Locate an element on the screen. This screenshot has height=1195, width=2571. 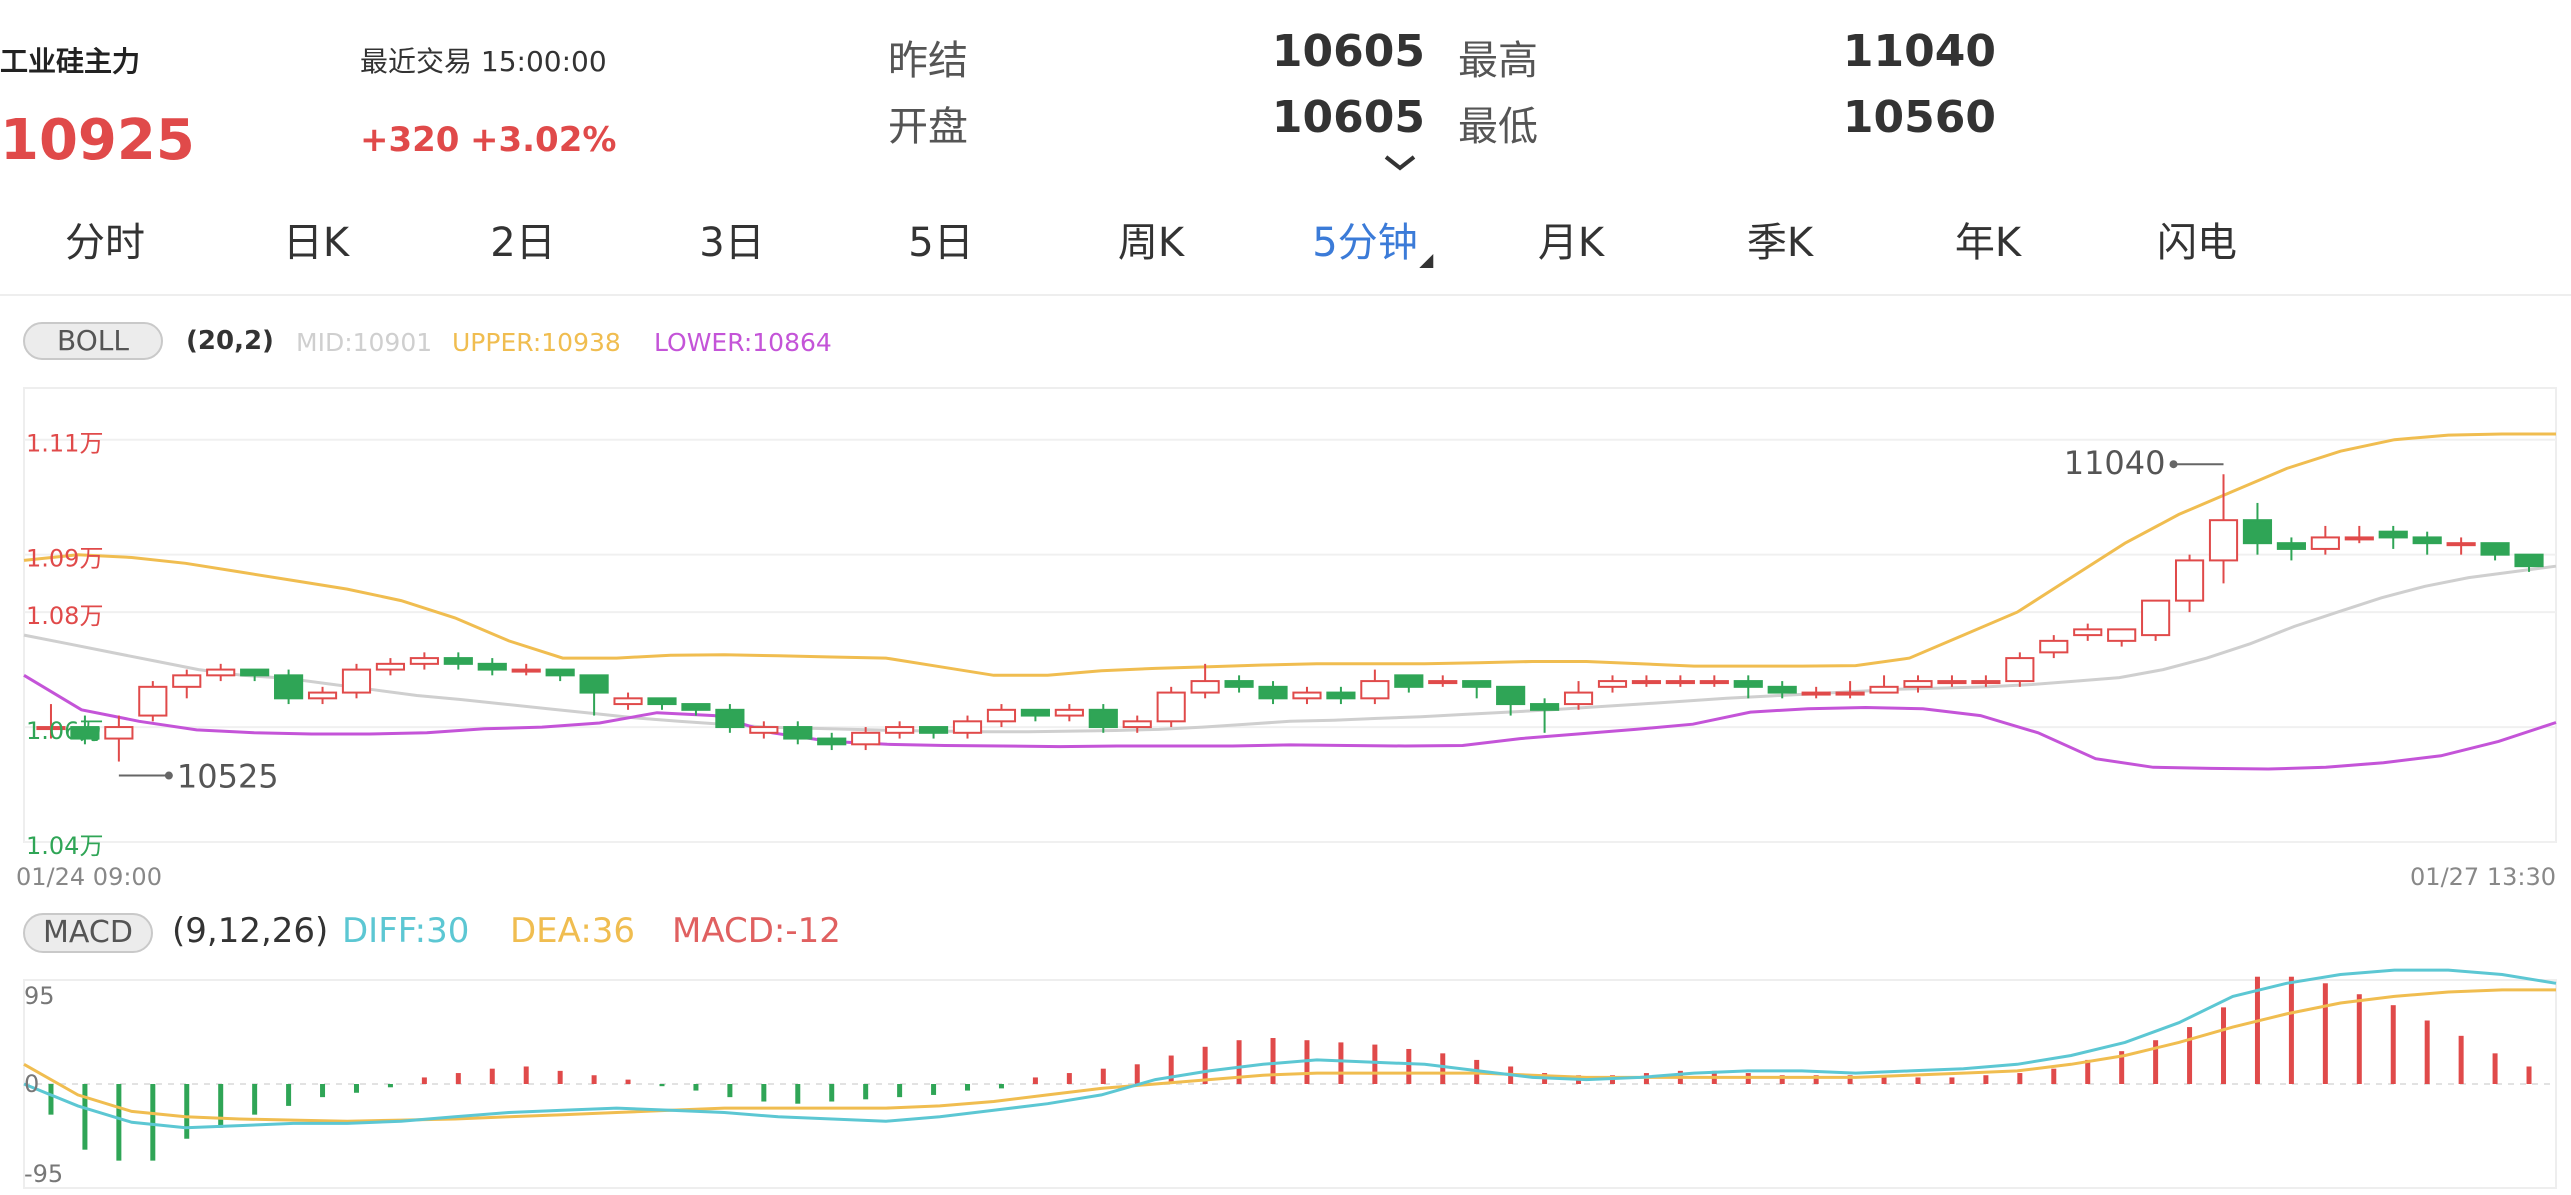
macd-lines is located at coordinates (1290, 1049).